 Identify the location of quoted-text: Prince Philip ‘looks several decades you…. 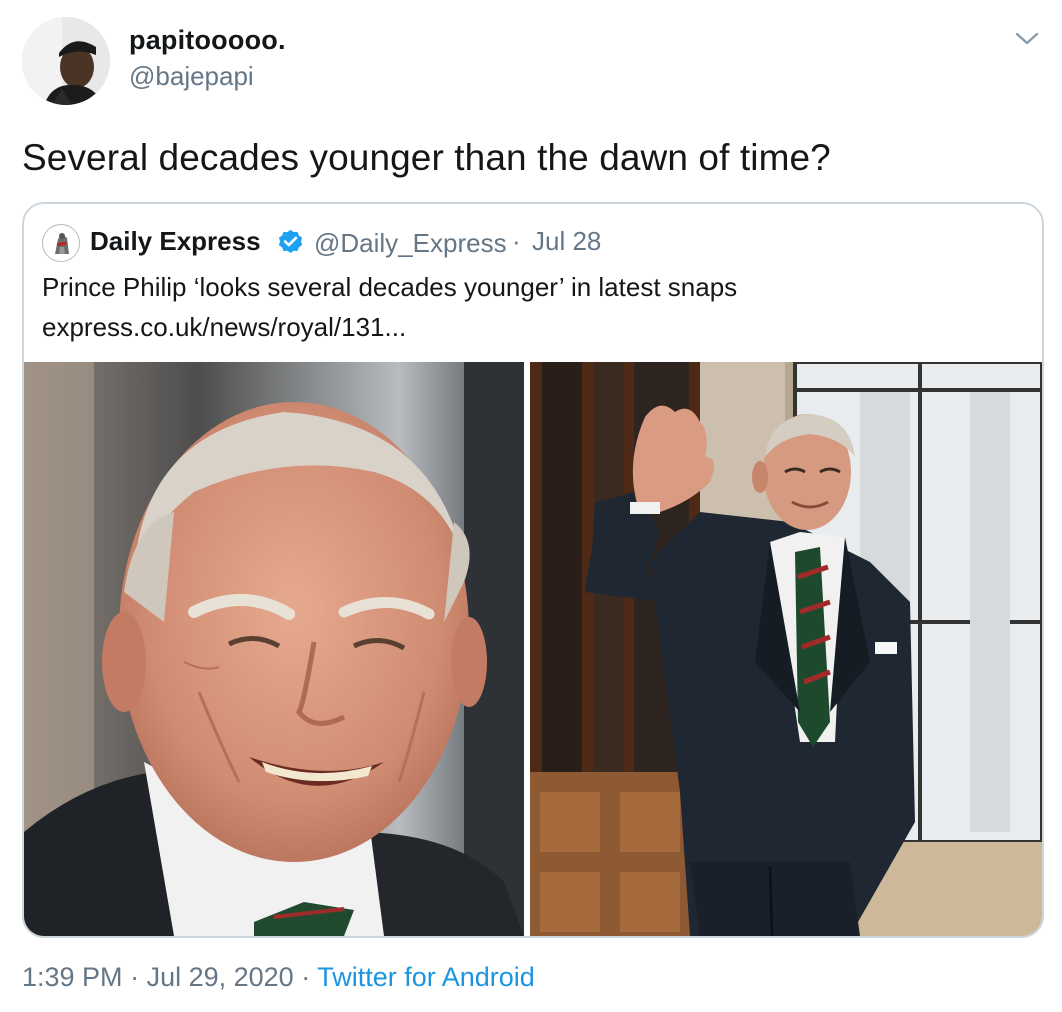
(390, 287).